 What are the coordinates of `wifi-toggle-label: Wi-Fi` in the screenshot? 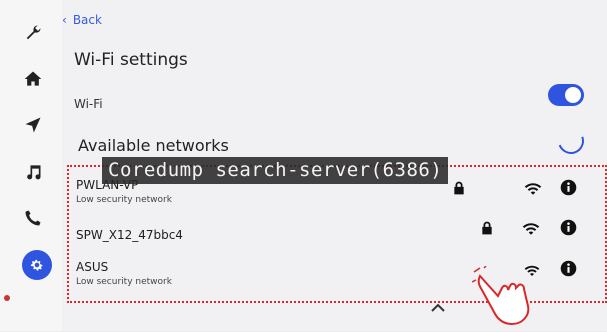 It's located at (88, 104).